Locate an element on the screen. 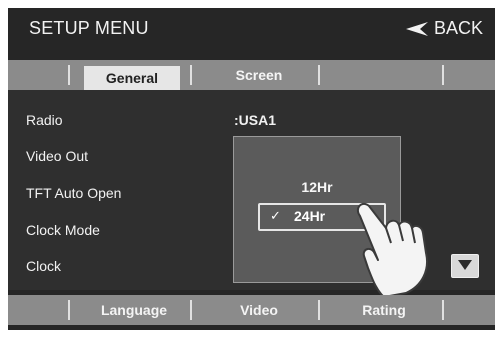 The image size is (503, 337). page-title: SETUP MENU is located at coordinates (89, 28).